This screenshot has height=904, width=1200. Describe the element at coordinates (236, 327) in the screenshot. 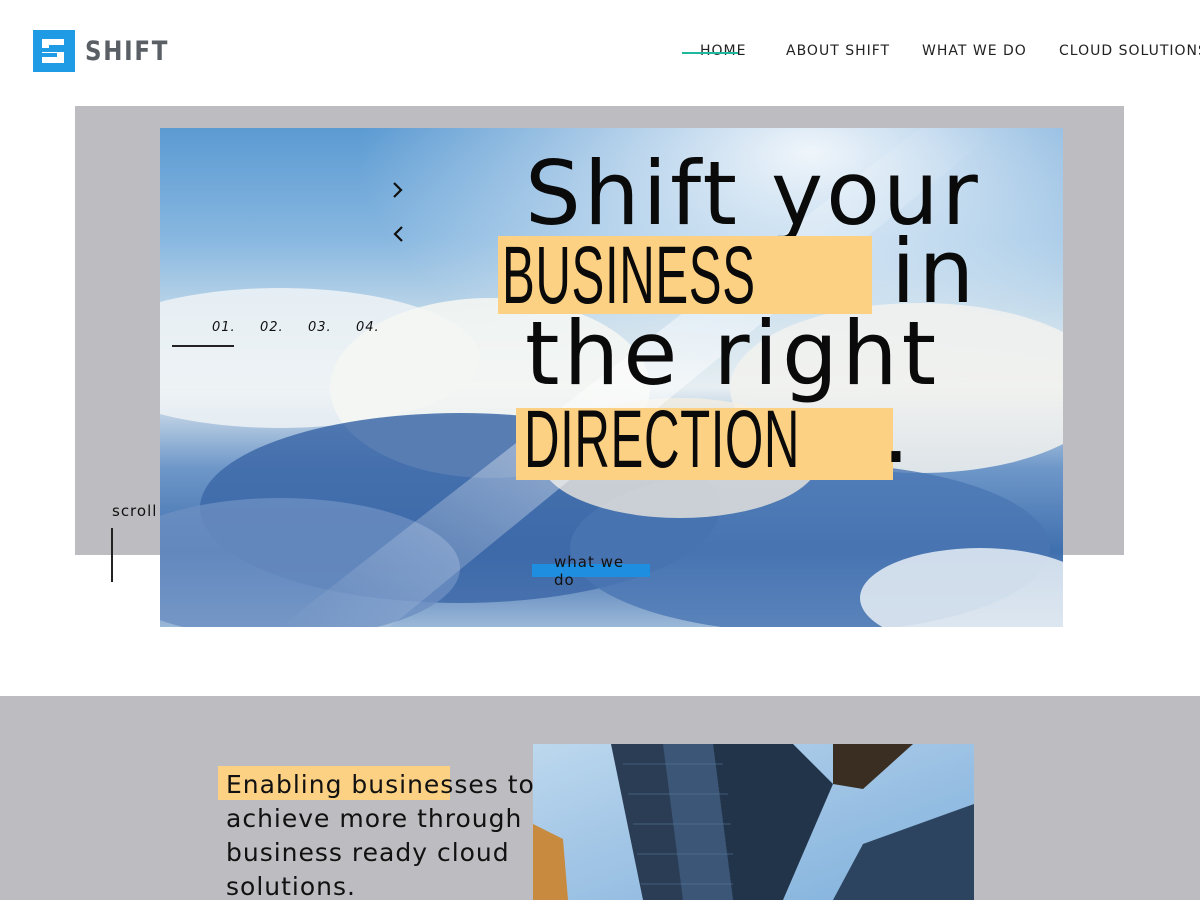

I see `slide-1: 01.` at that location.